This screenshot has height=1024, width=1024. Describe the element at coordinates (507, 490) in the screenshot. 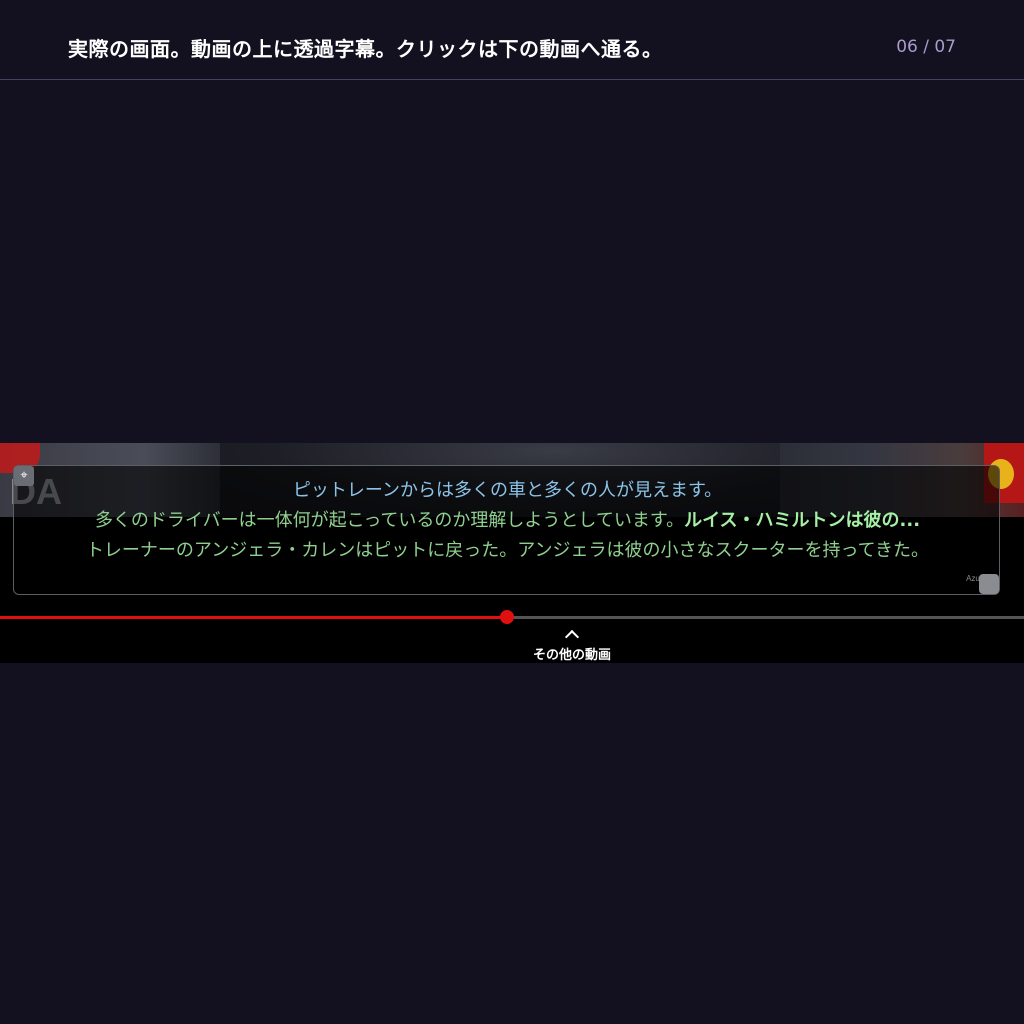

I see `subtitle-line-1: ピットレーンからは多くの車と多くの人が見えます。` at that location.